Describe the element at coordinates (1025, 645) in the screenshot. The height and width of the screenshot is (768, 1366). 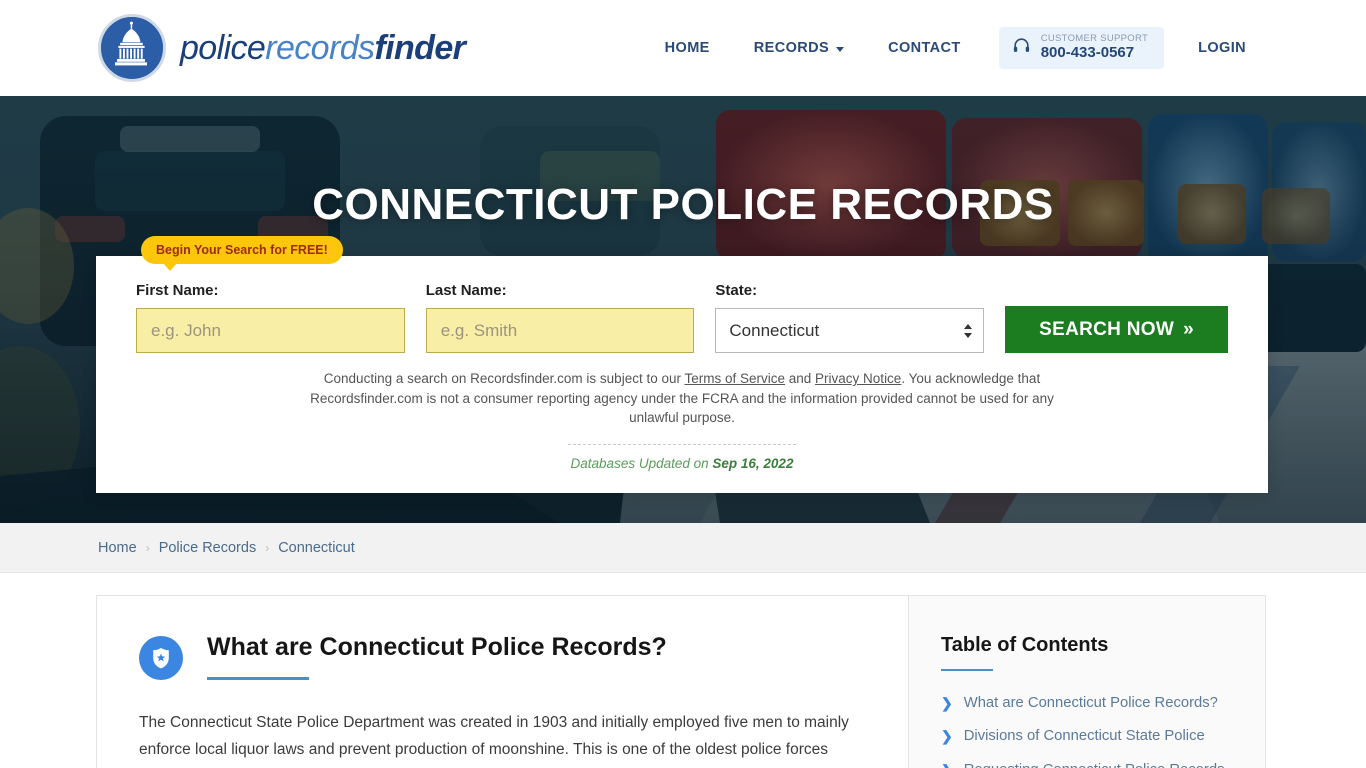
I see `toc-title: Table of Contents` at that location.